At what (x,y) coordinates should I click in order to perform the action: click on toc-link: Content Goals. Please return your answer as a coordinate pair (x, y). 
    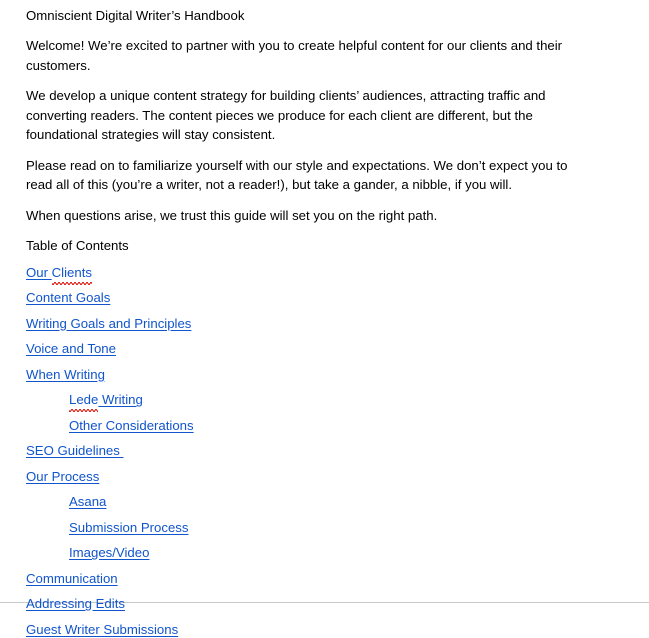
    Looking at the image, I should click on (68, 297).